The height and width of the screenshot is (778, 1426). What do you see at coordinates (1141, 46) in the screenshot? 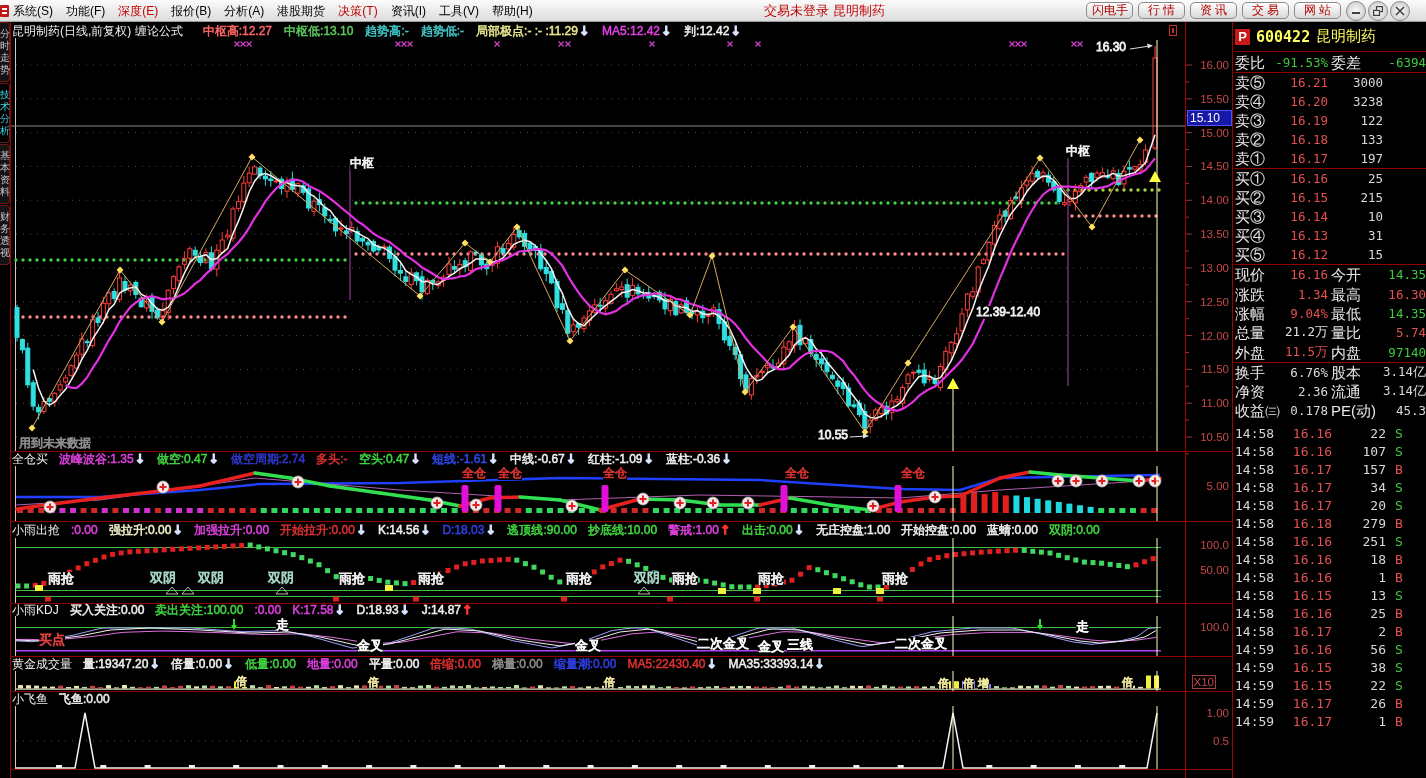
I see `leader-arrow` at bounding box center [1141, 46].